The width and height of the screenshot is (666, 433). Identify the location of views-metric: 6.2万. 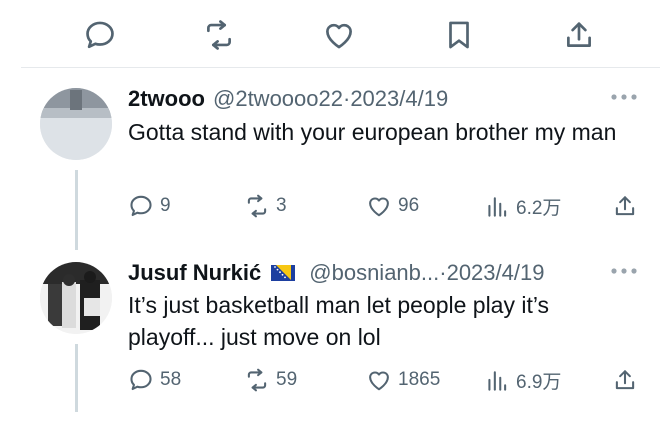
(522, 206).